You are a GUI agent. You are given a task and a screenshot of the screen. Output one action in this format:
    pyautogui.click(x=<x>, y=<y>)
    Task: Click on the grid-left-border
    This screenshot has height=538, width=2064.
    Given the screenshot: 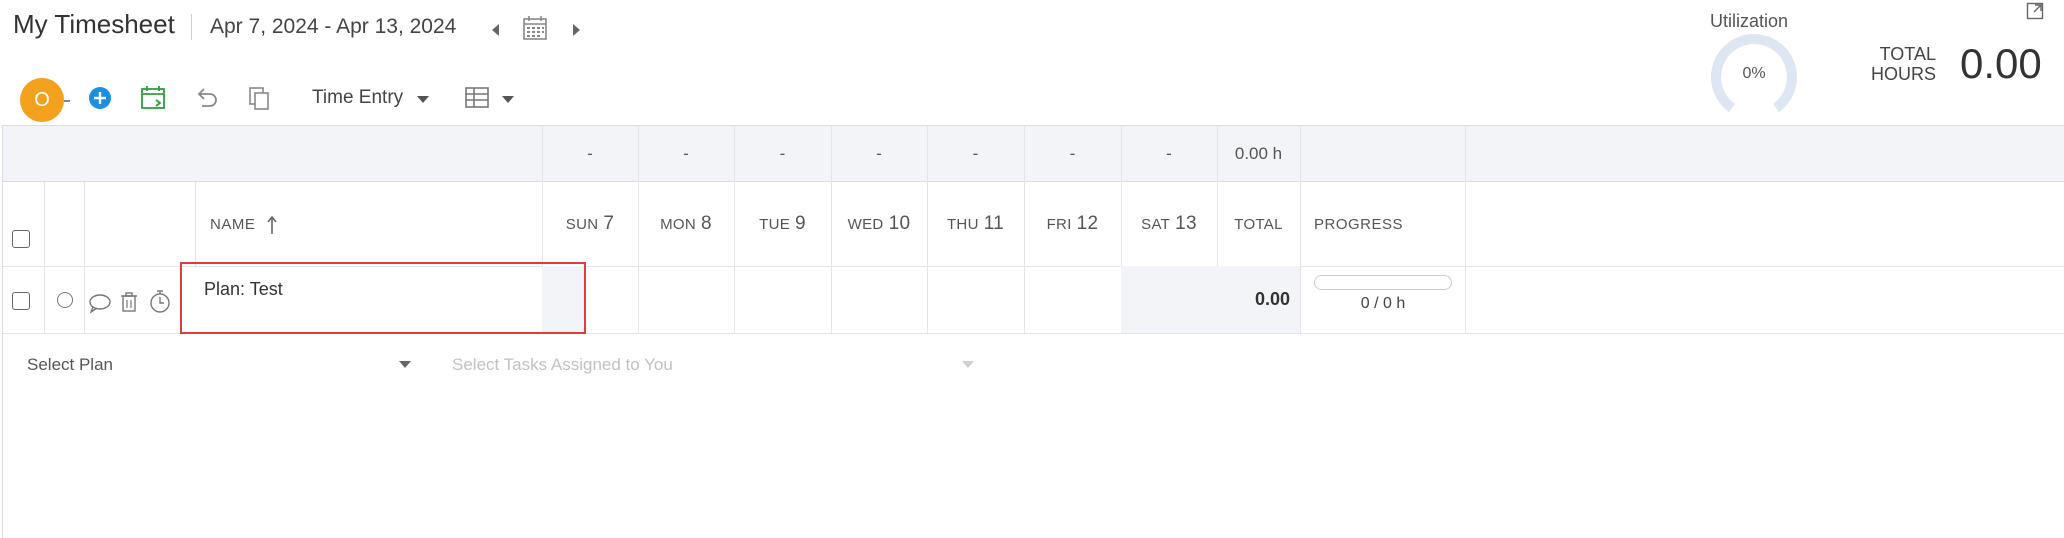 What is the action you would take?
    pyautogui.click(x=2, y=331)
    